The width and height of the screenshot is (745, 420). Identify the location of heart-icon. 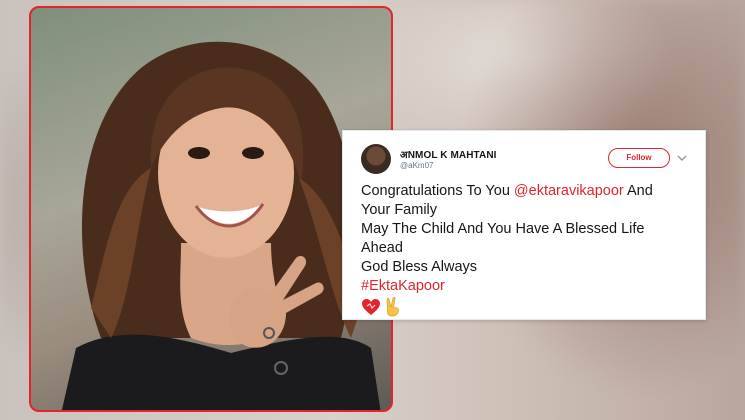
(371, 307).